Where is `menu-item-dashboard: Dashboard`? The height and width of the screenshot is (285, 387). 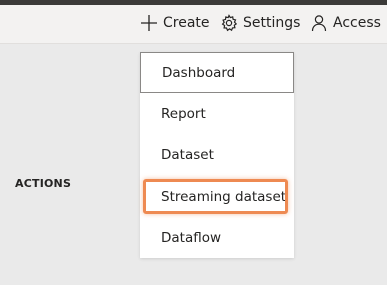
menu-item-dashboard: Dashboard is located at coordinates (217, 72).